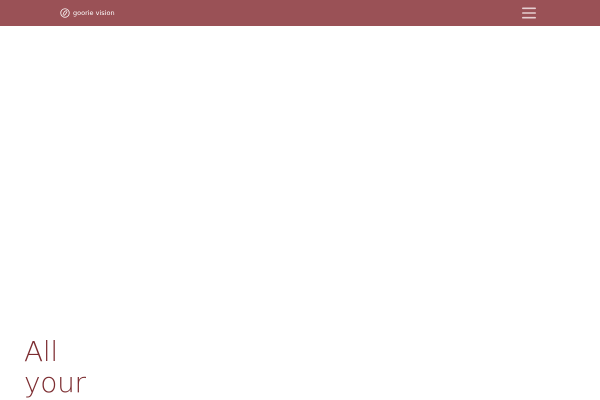 The height and width of the screenshot is (400, 600). I want to click on menu-button, so click(529, 13).